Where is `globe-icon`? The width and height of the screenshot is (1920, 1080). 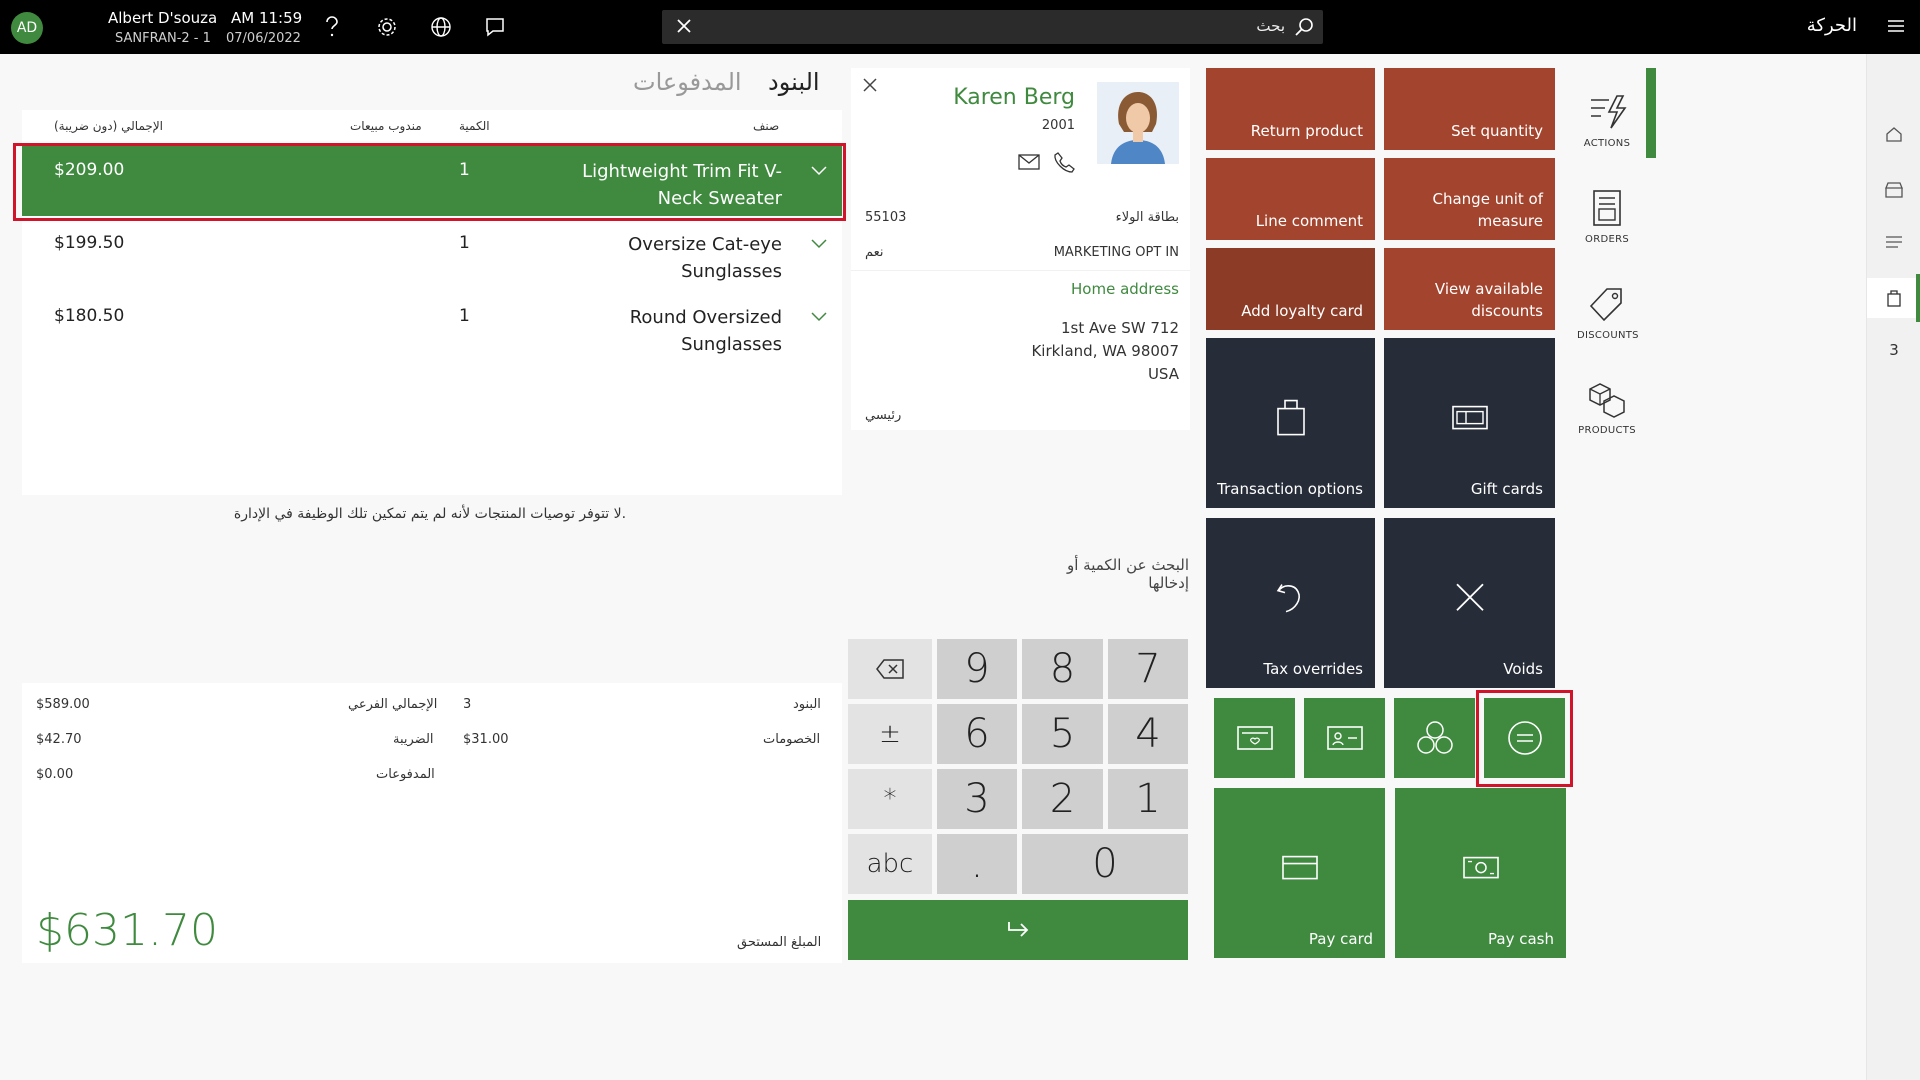
globe-icon is located at coordinates (441, 27).